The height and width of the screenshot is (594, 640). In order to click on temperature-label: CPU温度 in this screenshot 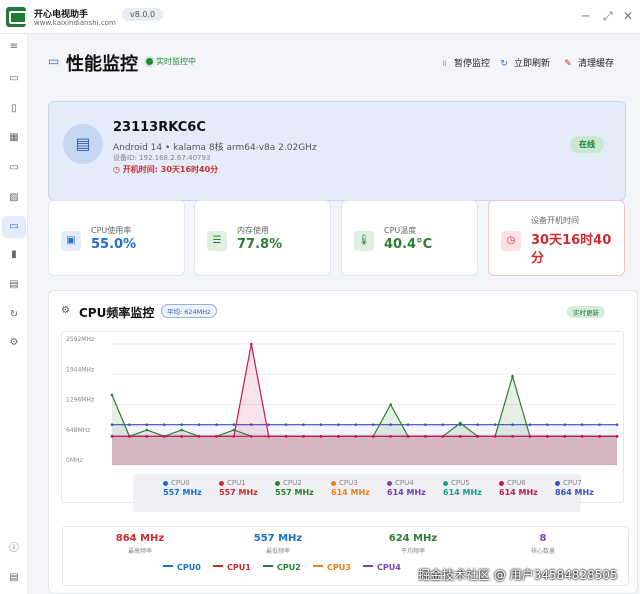, I will do `click(400, 230)`.